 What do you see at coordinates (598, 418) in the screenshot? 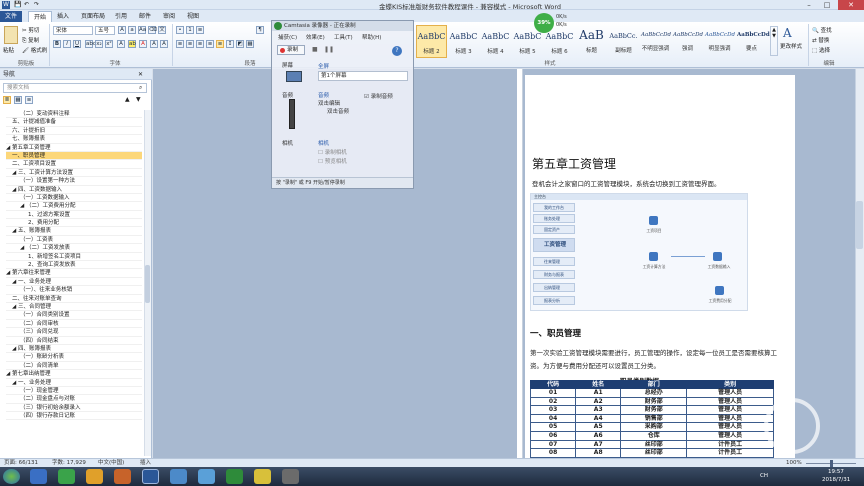
I see `table-cell: A4` at bounding box center [598, 418].